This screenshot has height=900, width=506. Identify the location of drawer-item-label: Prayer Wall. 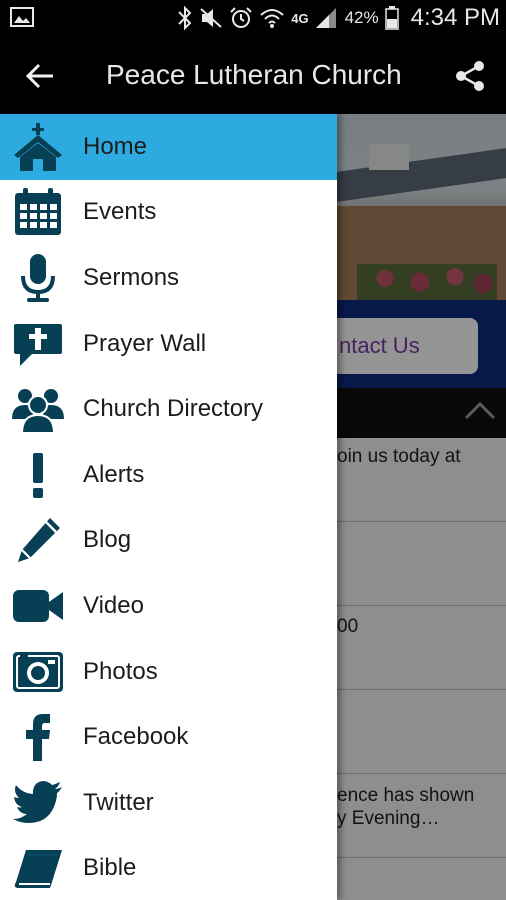
(145, 343).